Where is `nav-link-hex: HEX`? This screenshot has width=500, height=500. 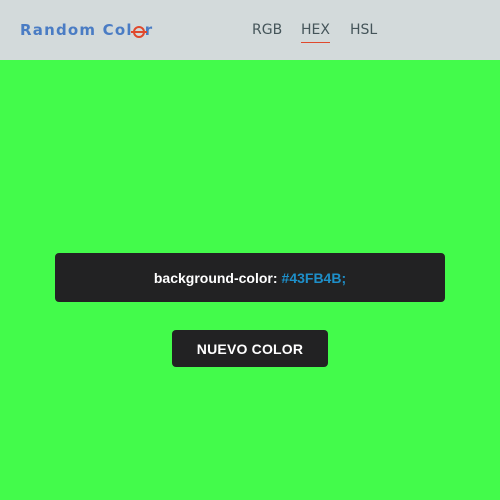
nav-link-hex: HEX is located at coordinates (315, 31).